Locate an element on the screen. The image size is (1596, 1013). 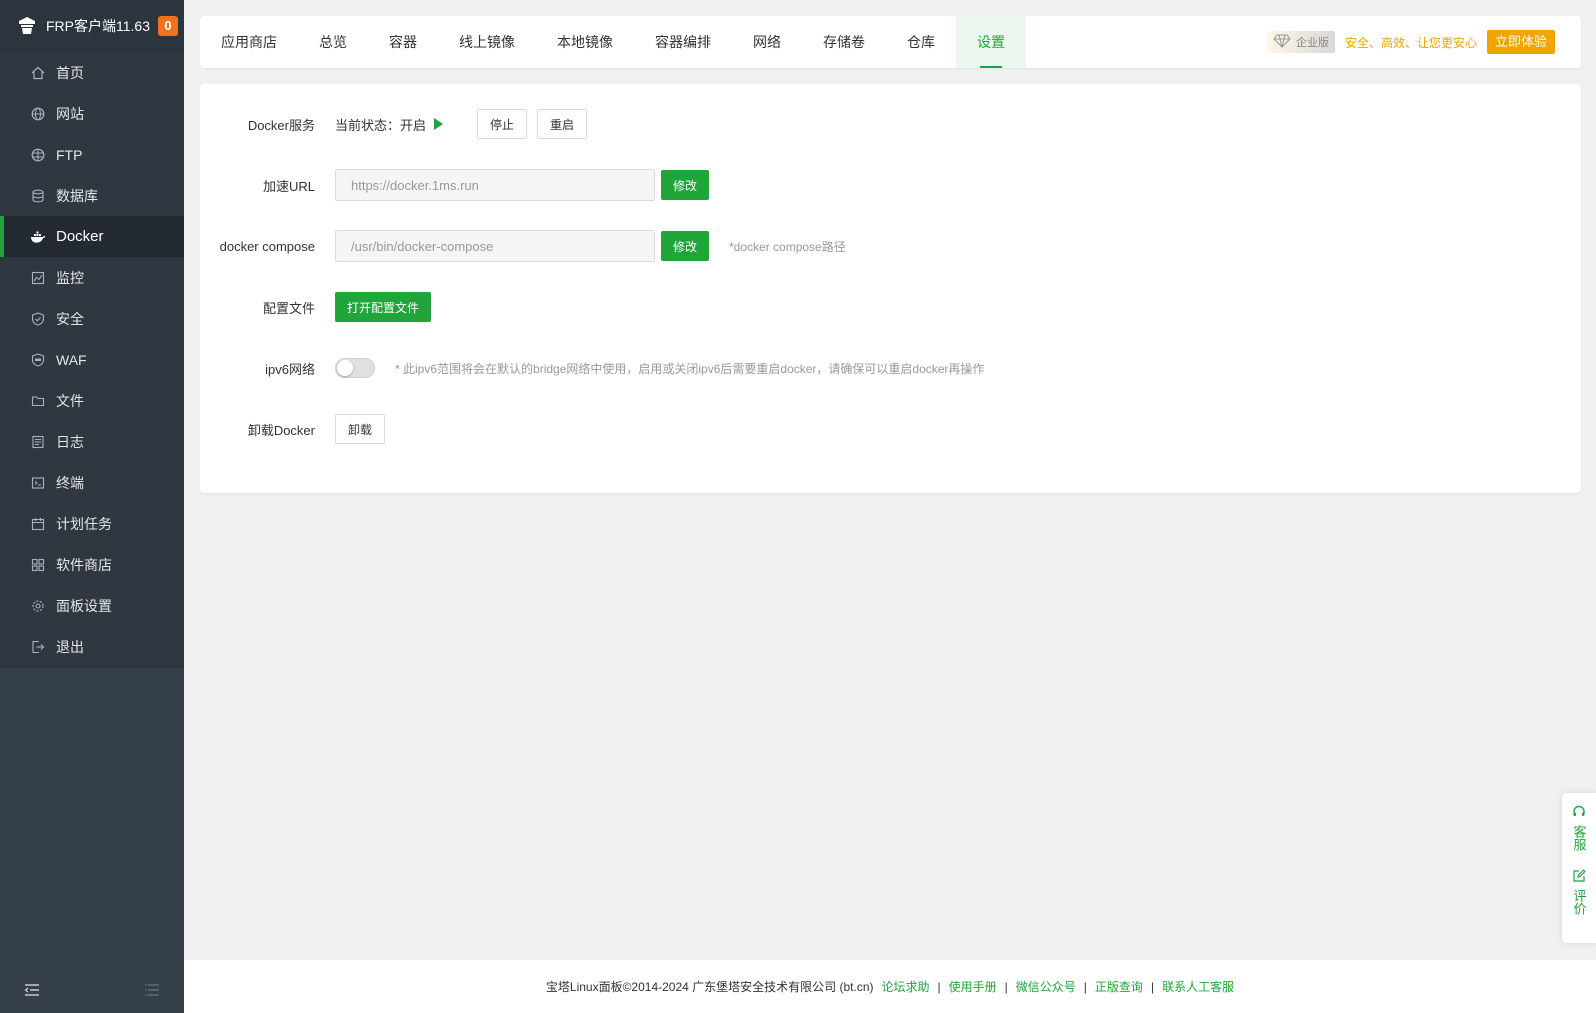
folder-icon is located at coordinates (38, 401).